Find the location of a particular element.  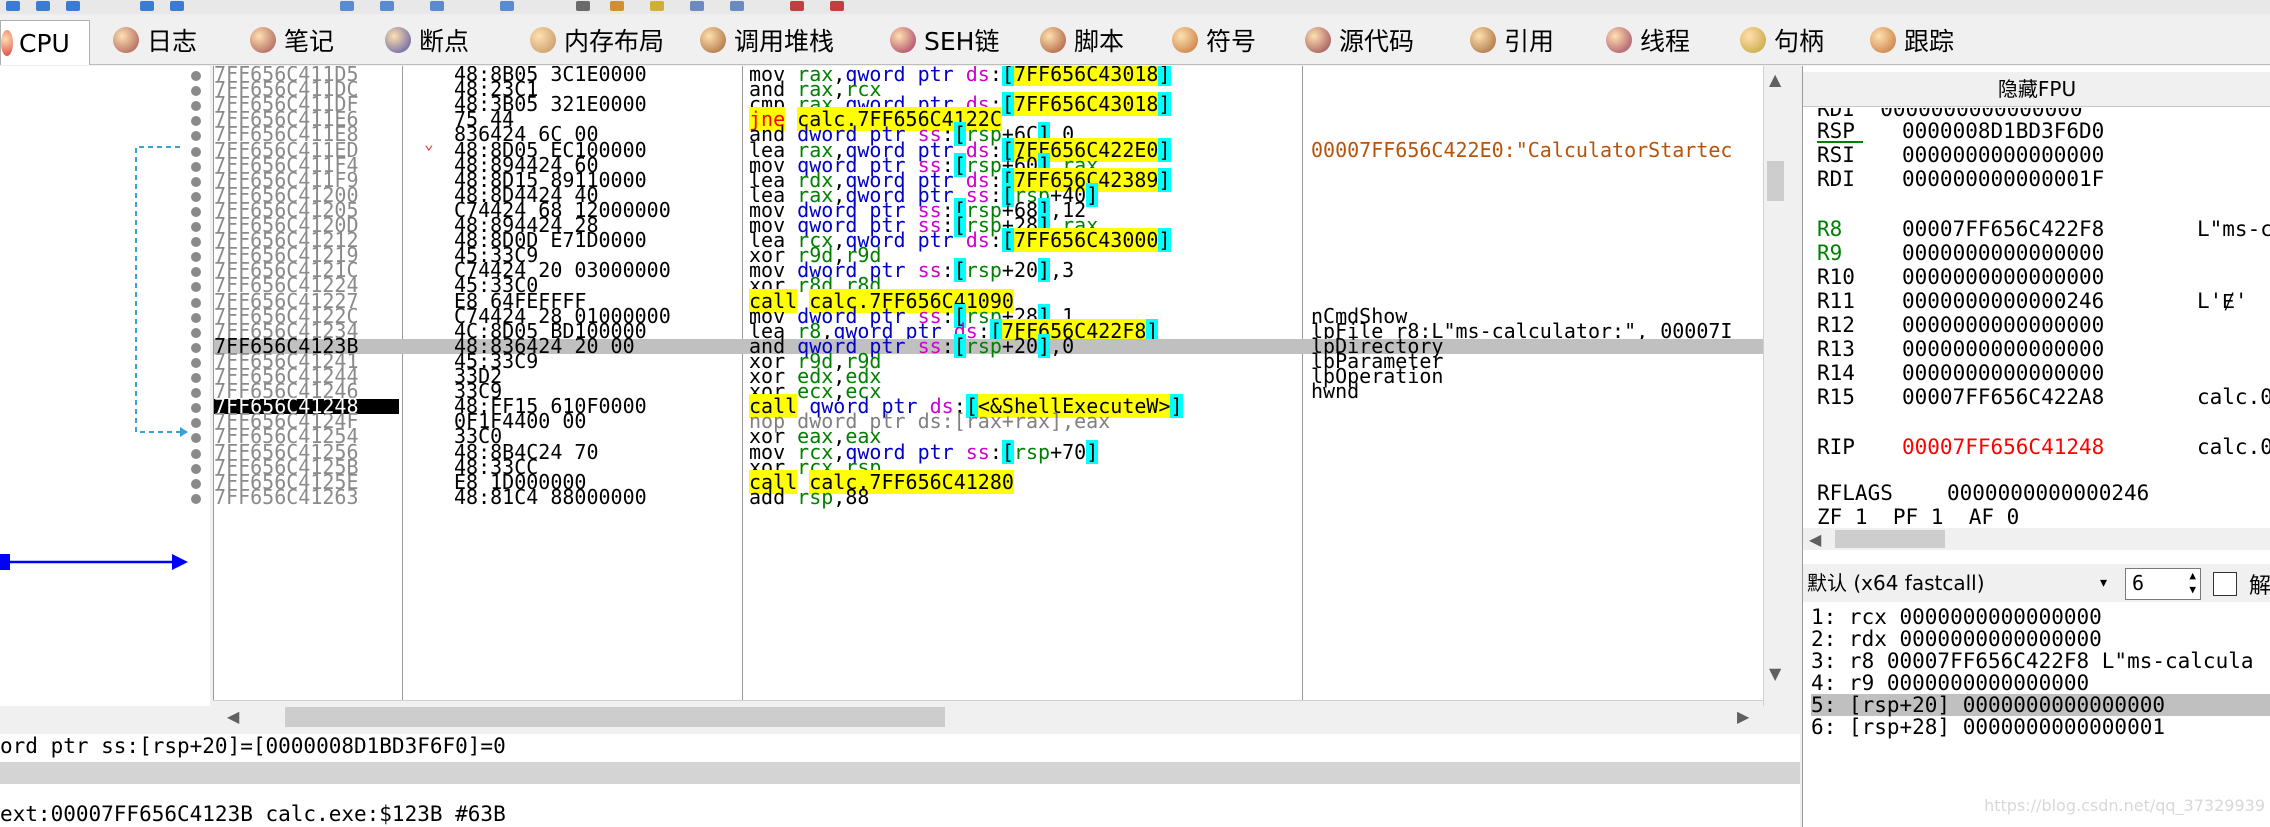

animate-icon is located at coordinates (507, 6).